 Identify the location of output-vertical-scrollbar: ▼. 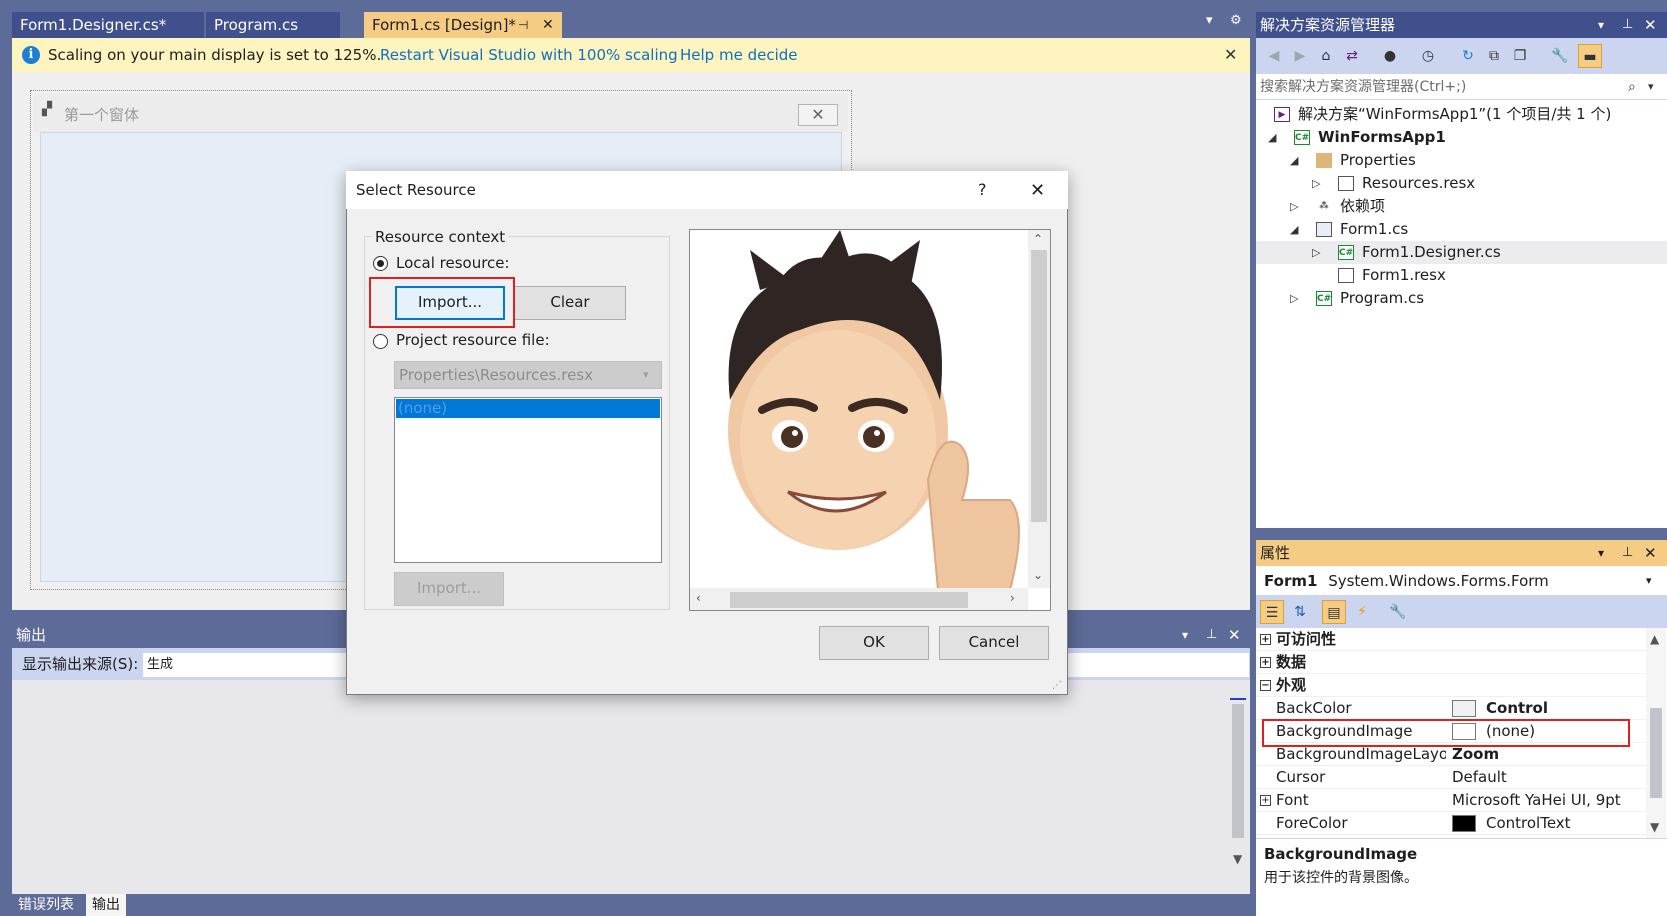
(1238, 787).